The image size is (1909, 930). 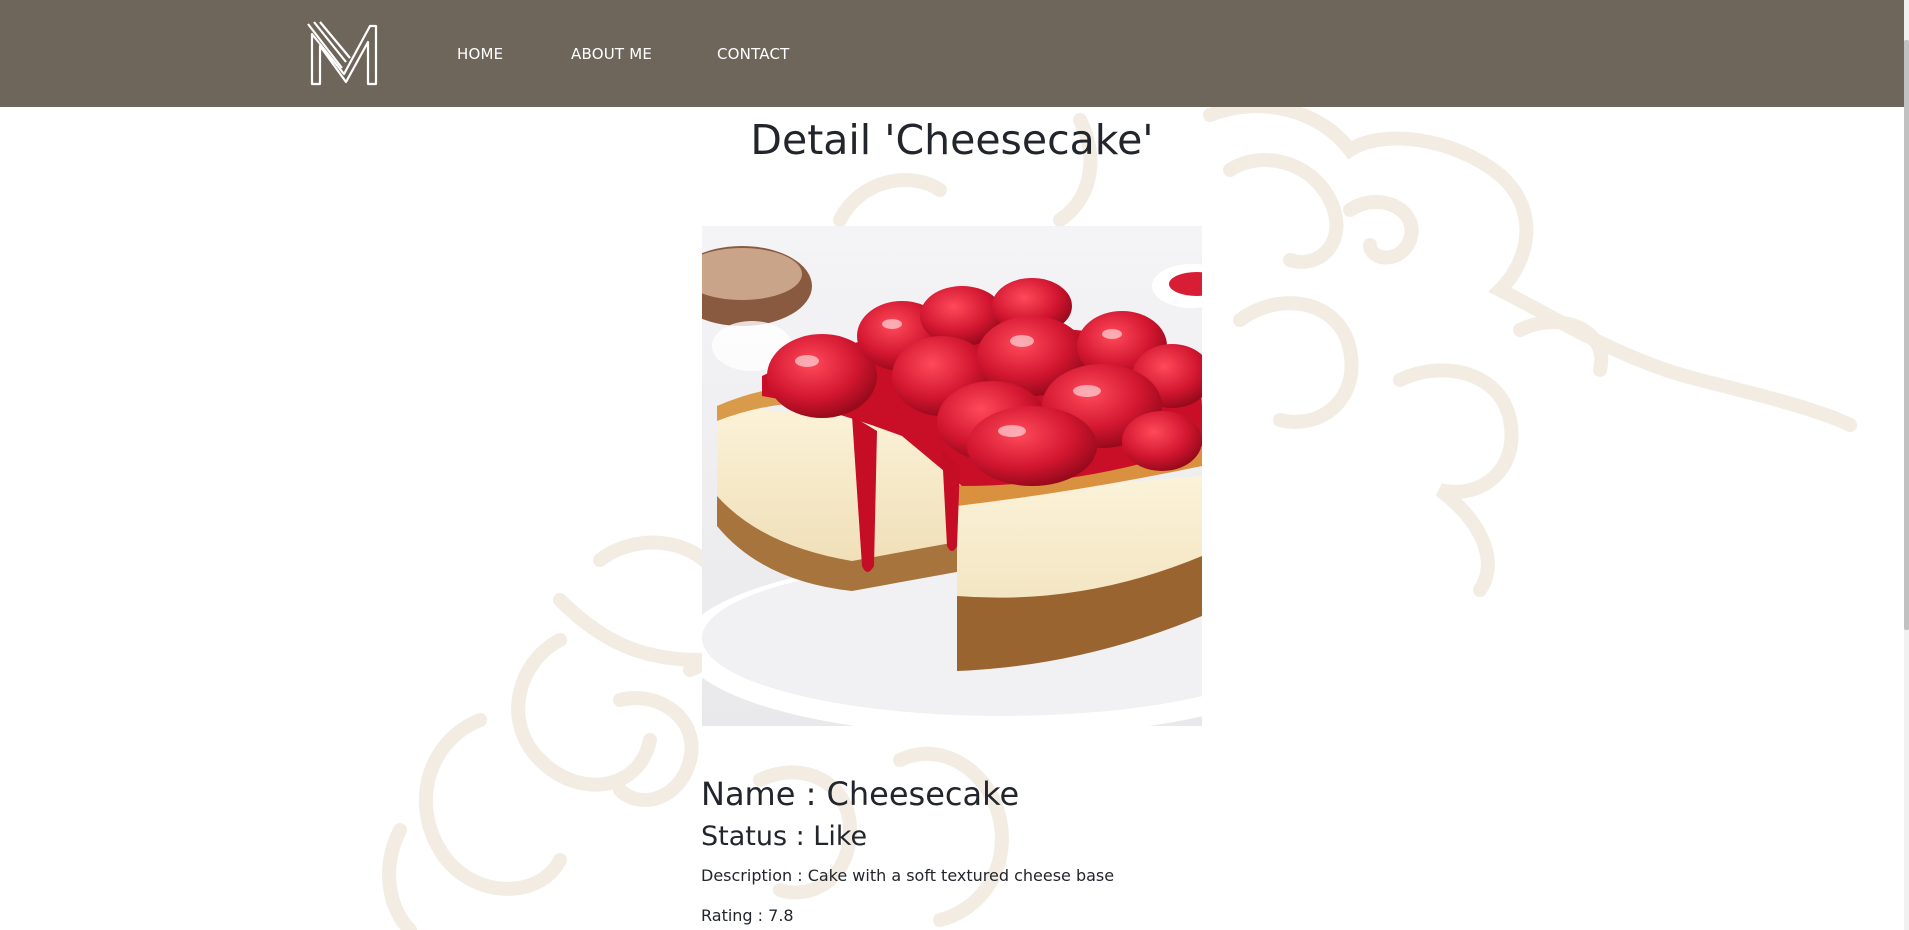 What do you see at coordinates (784, 836) in the screenshot?
I see `product-status: Status : Like` at bounding box center [784, 836].